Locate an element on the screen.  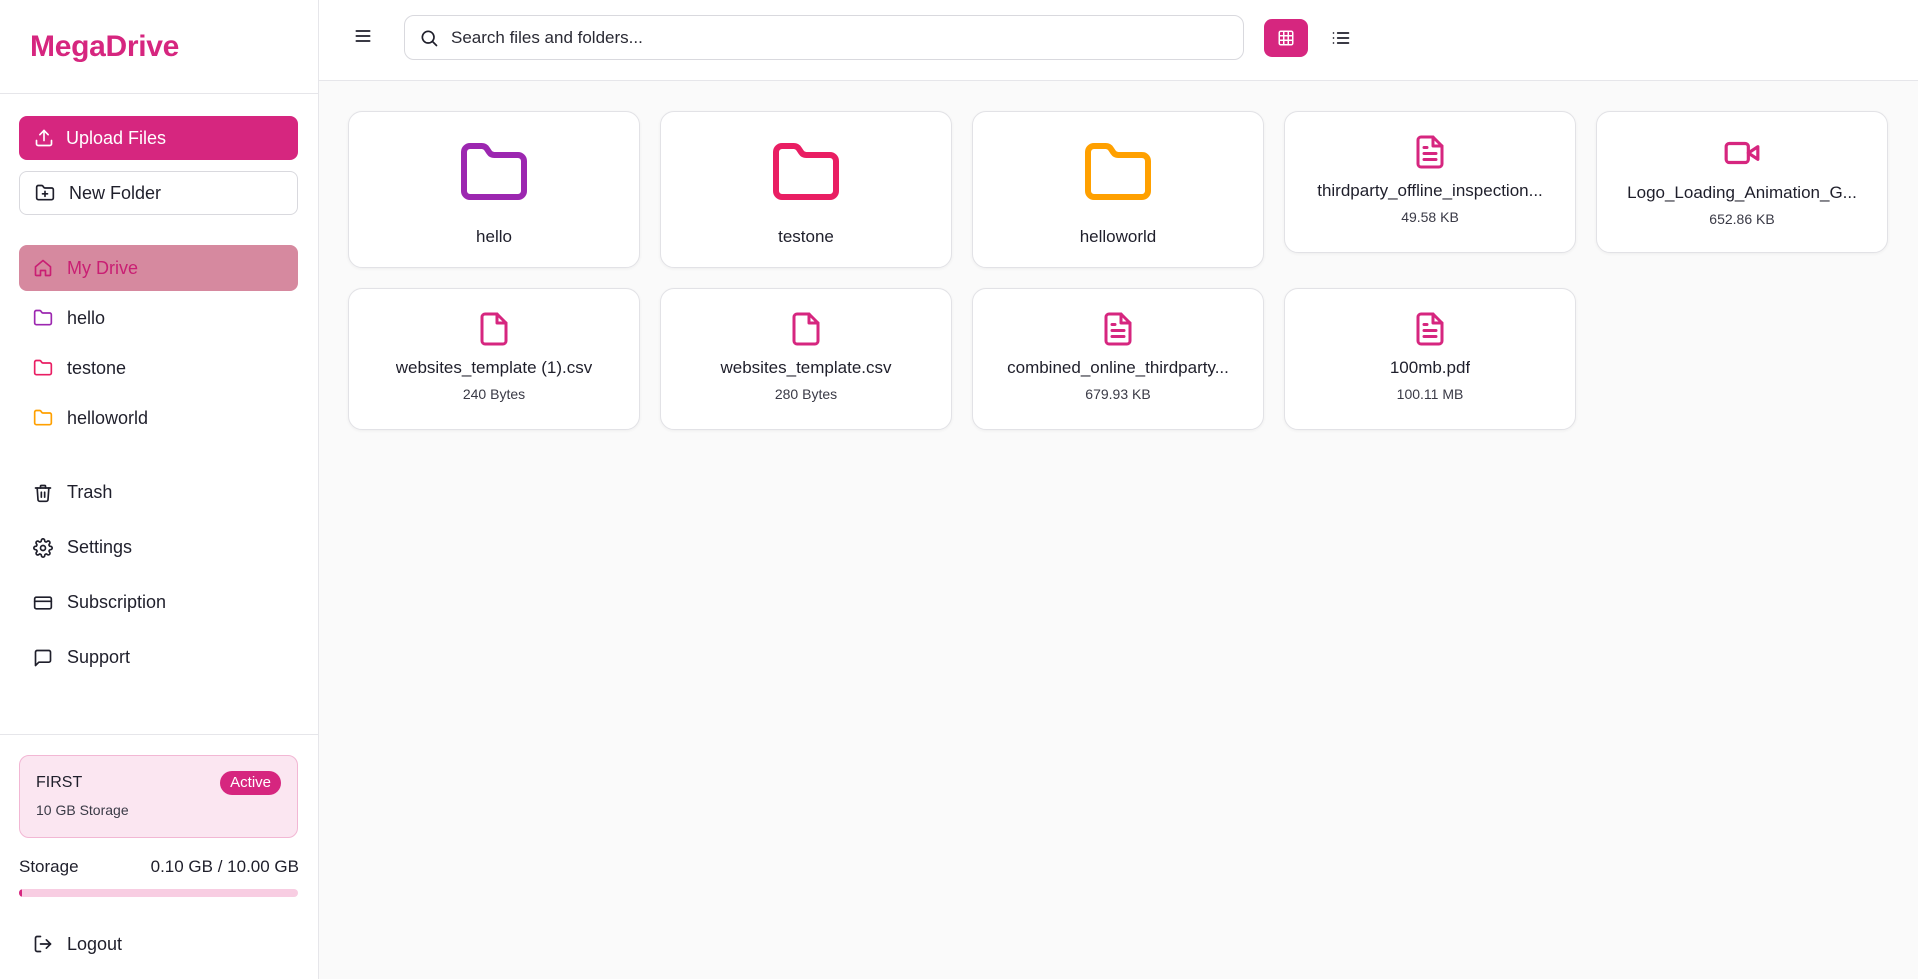
sidebar-nav: My Drive hello testone helloworld is located at coordinates (159, 330).